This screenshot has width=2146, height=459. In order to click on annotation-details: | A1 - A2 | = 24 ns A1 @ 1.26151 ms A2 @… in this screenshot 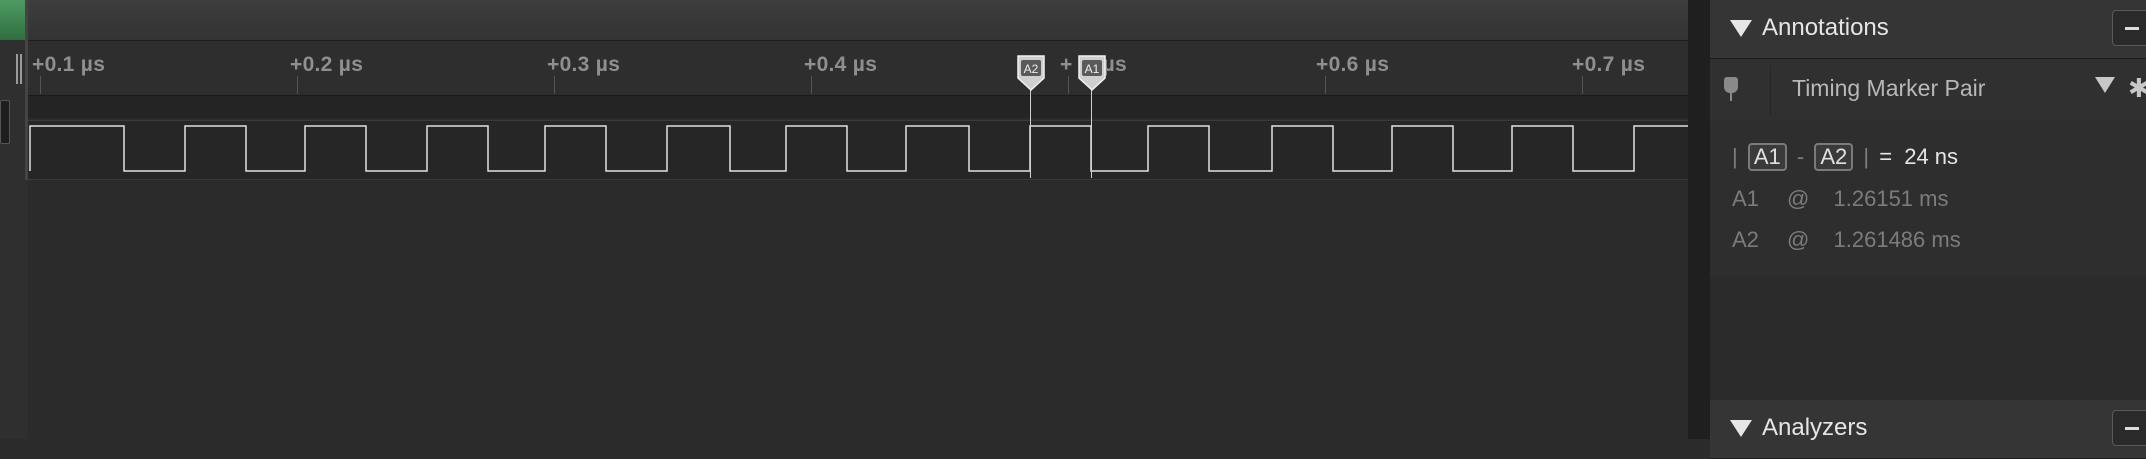, I will do `click(1928, 198)`.